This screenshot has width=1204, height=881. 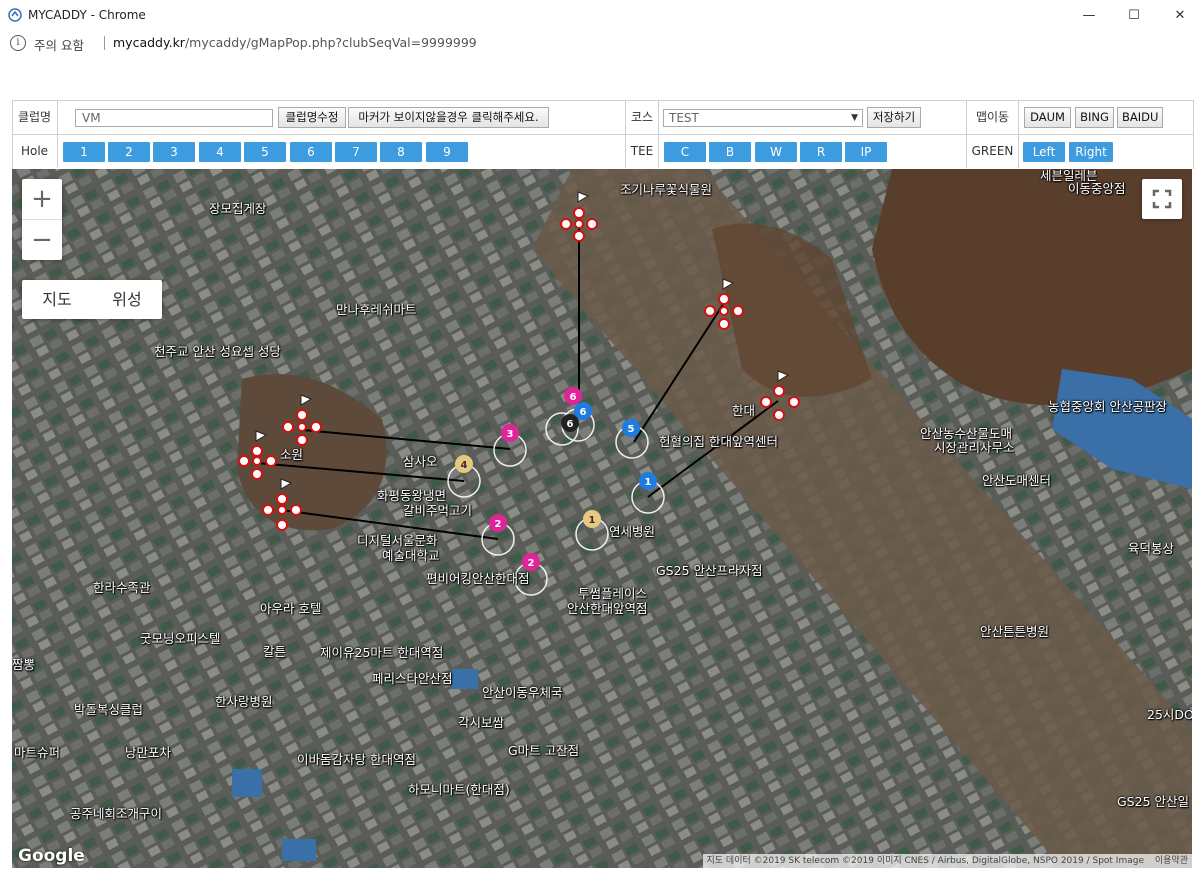 I want to click on hole-pin: 1, so click(x=592, y=519).